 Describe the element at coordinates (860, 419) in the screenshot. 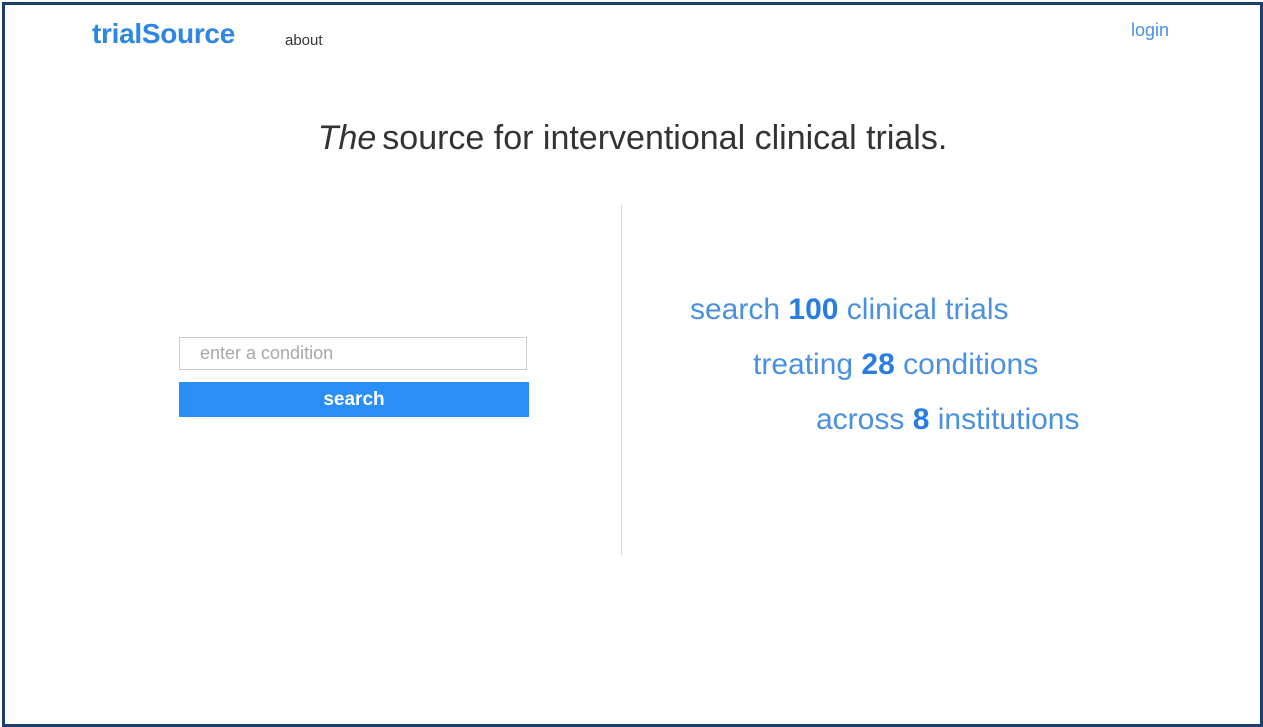

I see `stat-institutions-prefix: across` at that location.